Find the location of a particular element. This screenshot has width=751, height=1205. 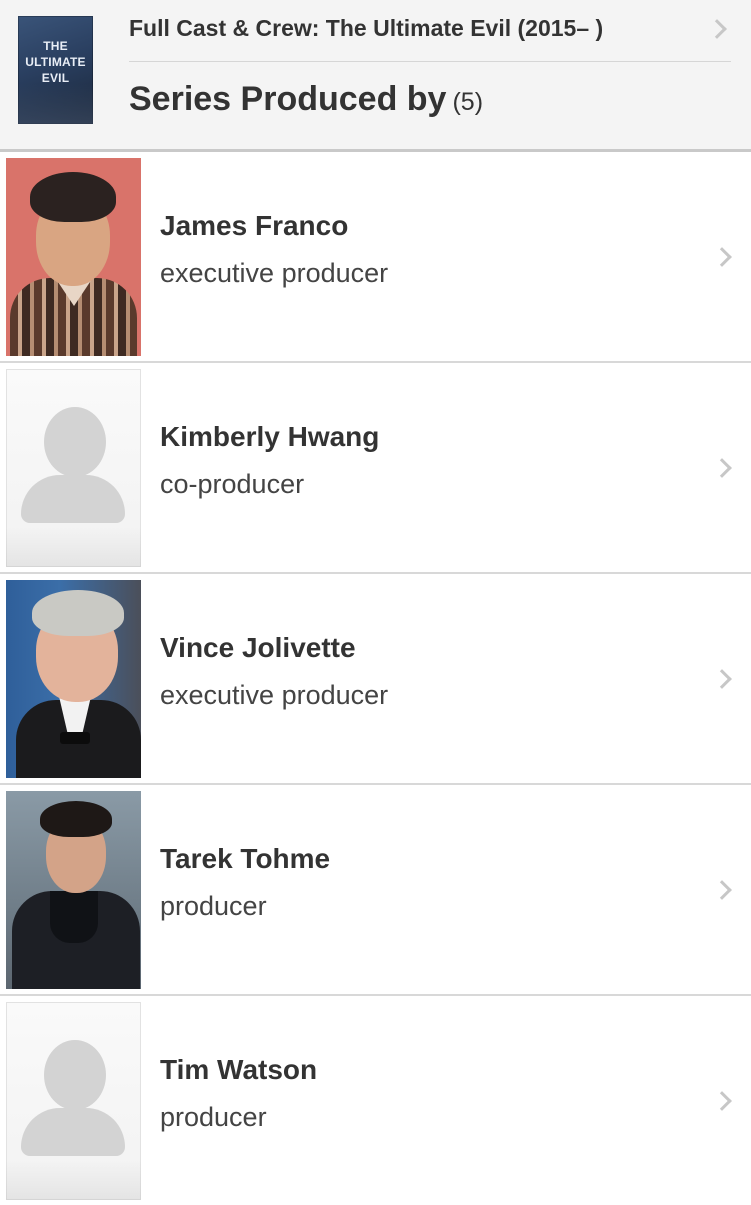

poster-title: THE ULTIMATE EVIL is located at coordinates (55, 62).